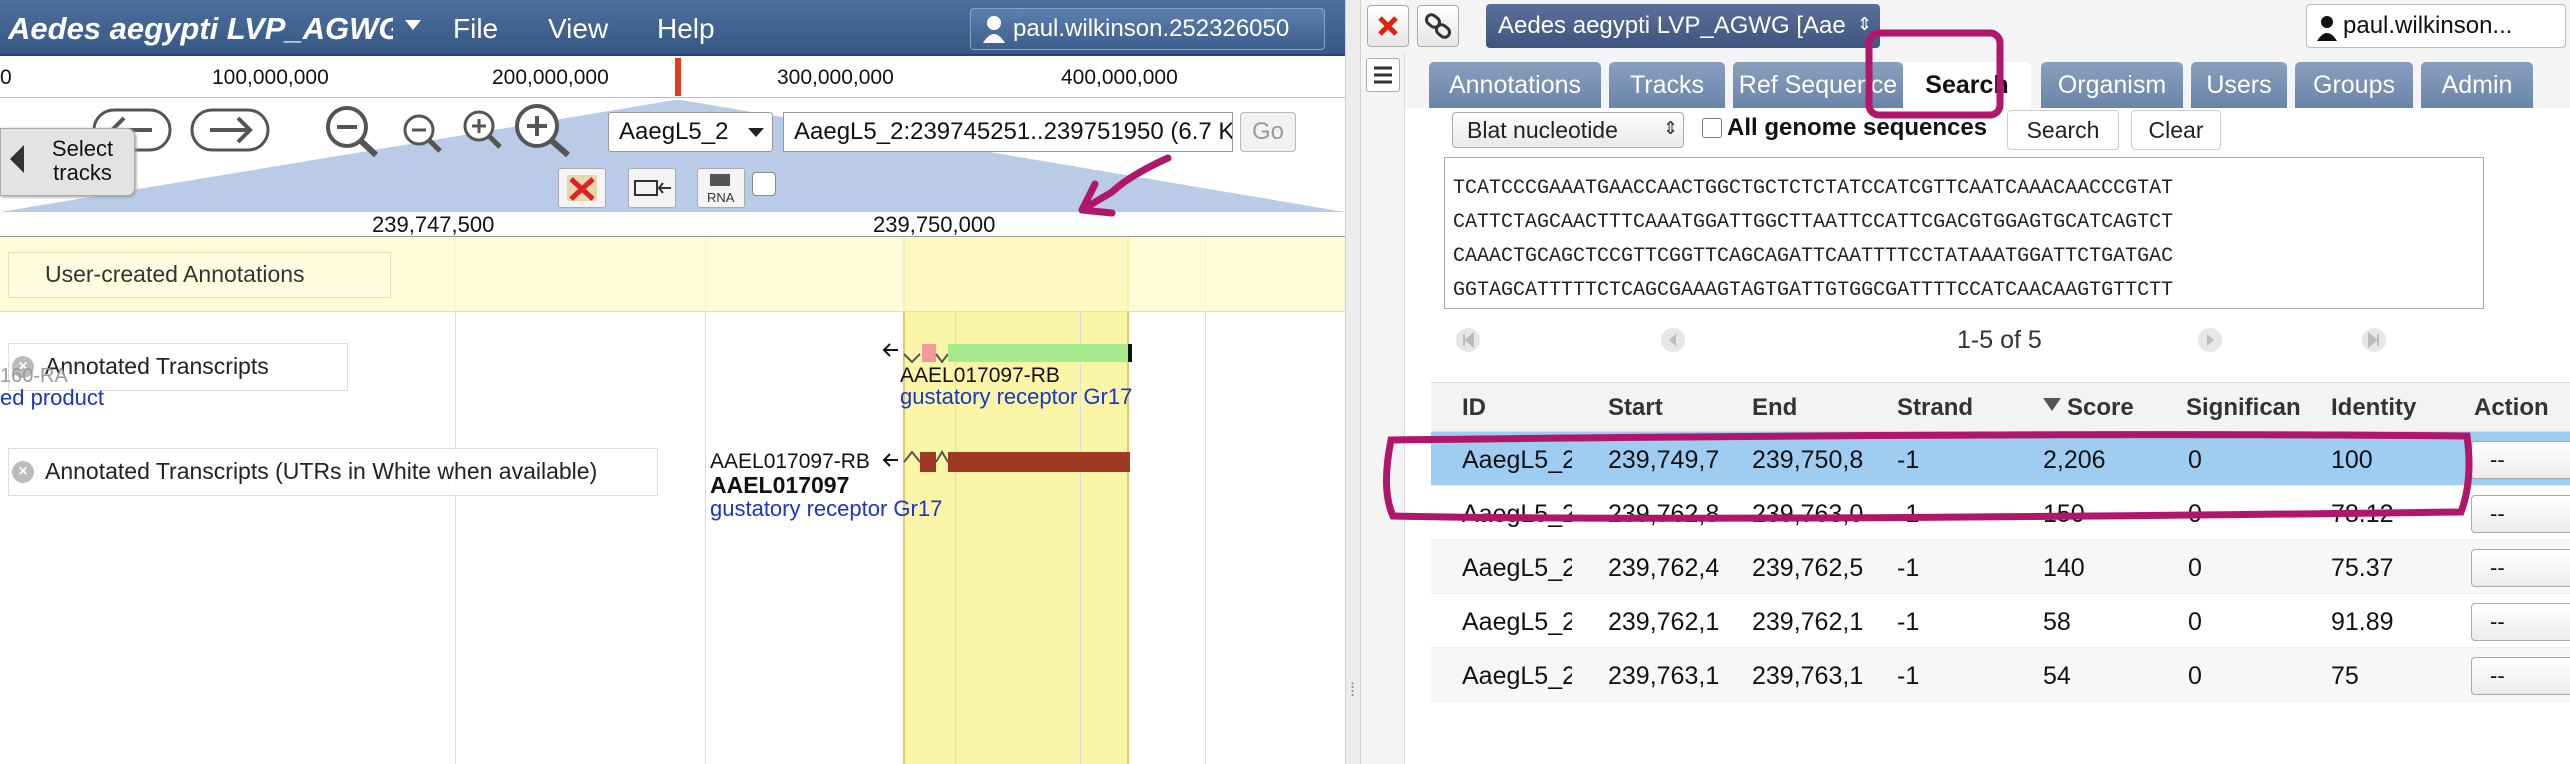  I want to click on column-start: Start, so click(1635, 408).